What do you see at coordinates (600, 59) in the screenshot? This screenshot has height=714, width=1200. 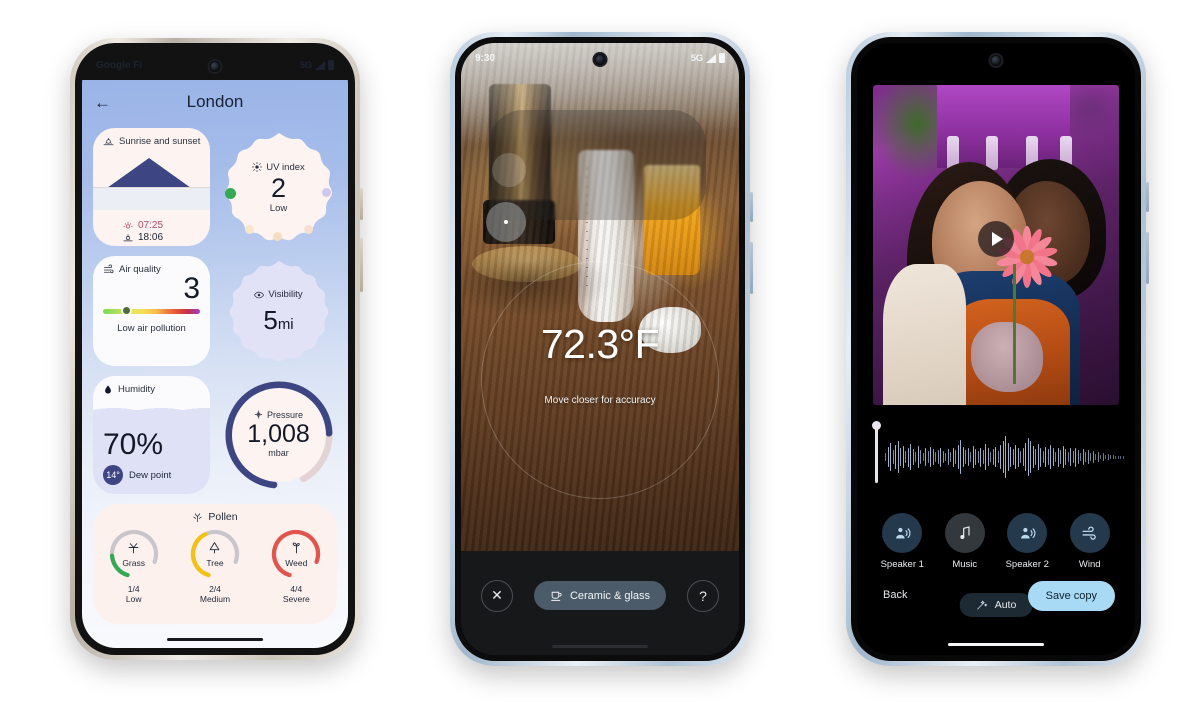 I see `front-camera` at bounding box center [600, 59].